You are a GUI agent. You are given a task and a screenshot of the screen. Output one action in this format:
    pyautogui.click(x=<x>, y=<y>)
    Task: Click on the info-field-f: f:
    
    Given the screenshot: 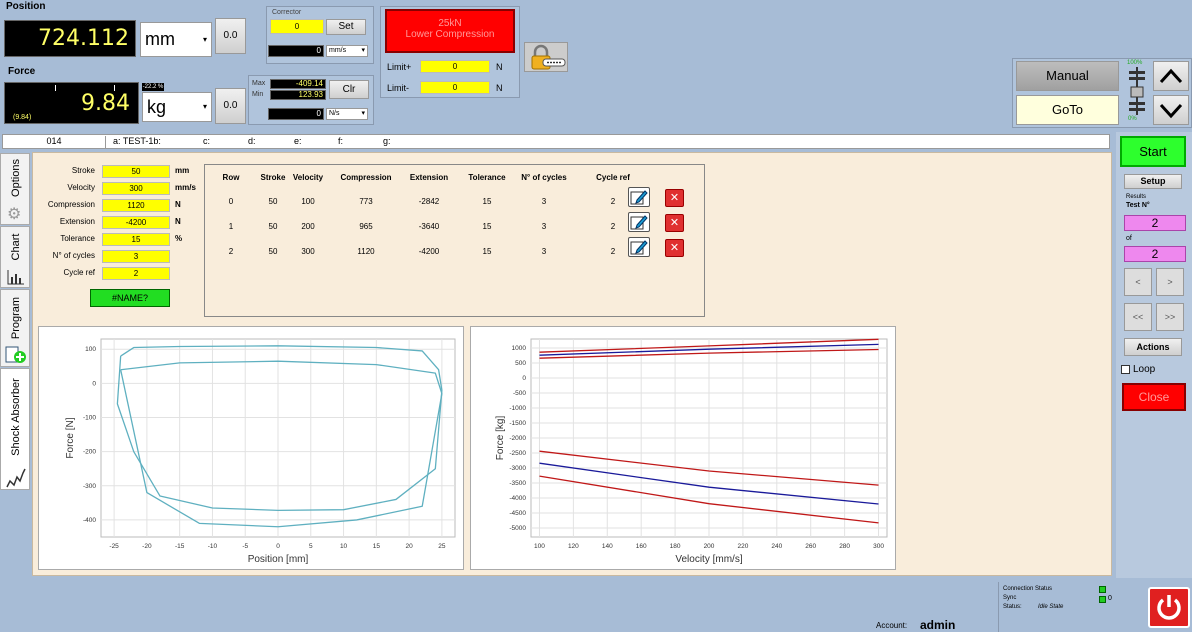 What is the action you would take?
    pyautogui.click(x=341, y=141)
    